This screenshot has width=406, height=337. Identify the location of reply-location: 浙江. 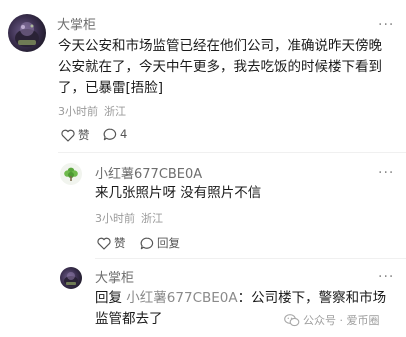
(152, 218).